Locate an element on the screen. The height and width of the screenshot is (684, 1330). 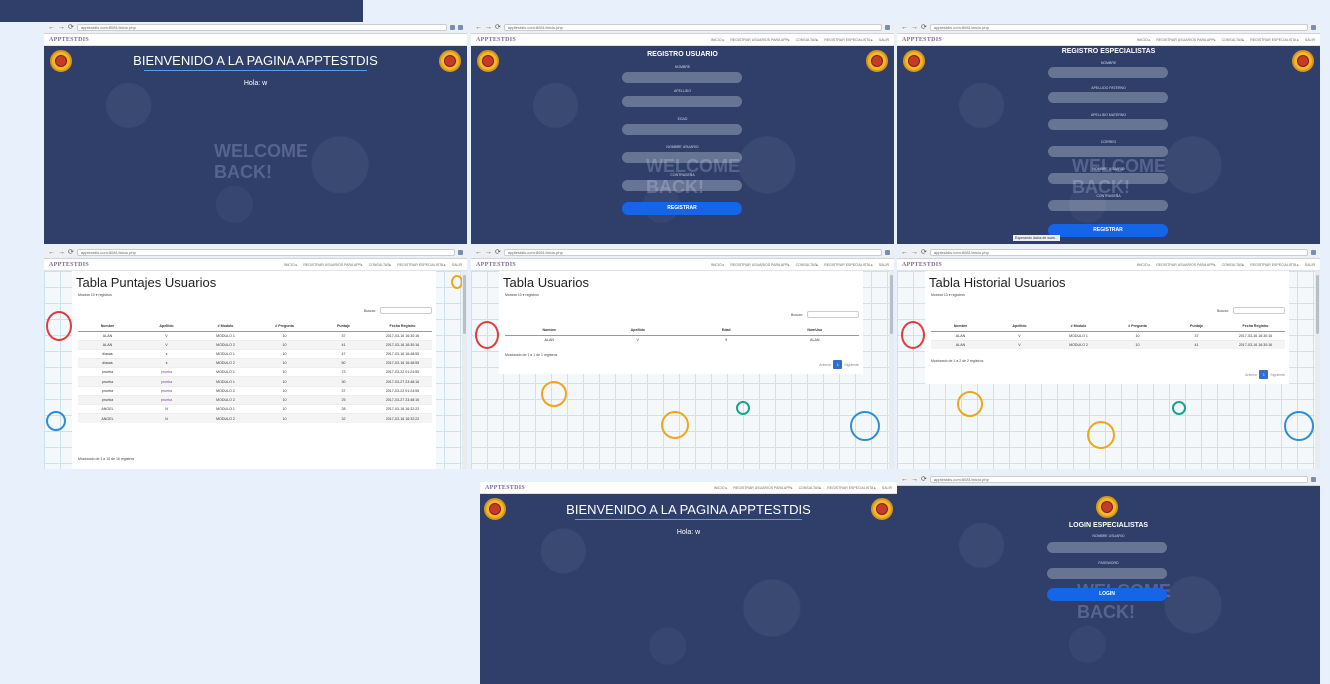
apellido-paterno-input is located at coordinates (1108, 97).